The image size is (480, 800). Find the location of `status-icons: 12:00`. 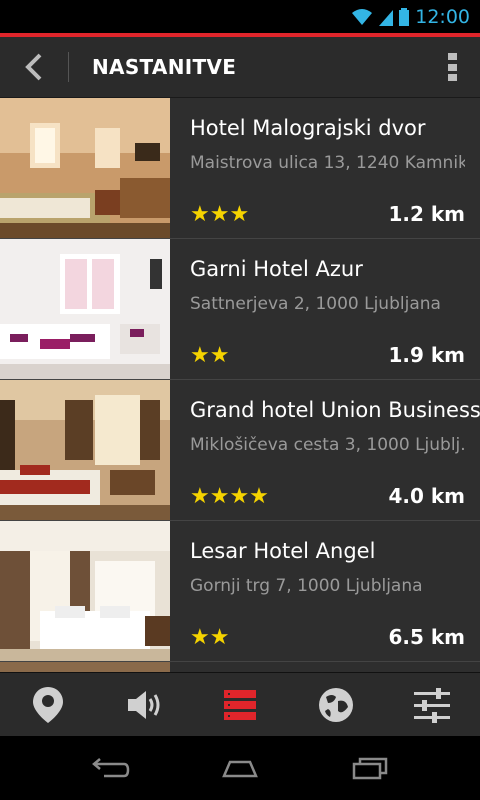

status-icons: 12:00 is located at coordinates (410, 17).